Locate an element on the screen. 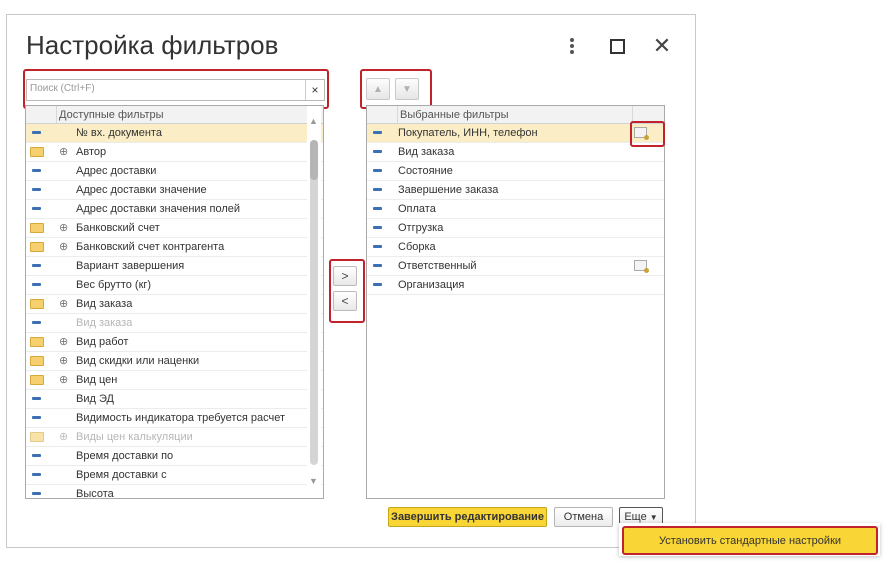  list-item: Видимость индикатора требуется расчет is located at coordinates (174, 418).